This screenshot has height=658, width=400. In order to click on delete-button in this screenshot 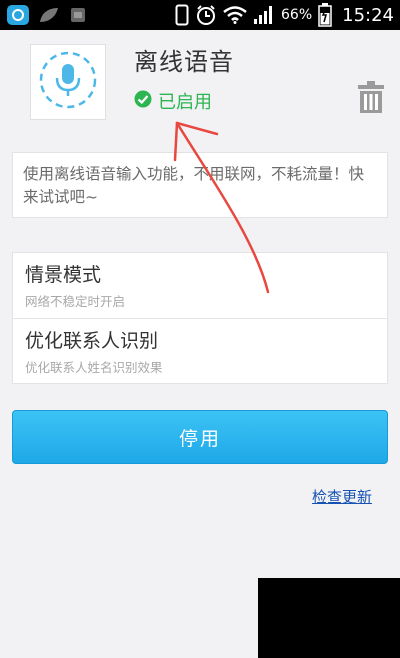, I will do `click(371, 99)`.